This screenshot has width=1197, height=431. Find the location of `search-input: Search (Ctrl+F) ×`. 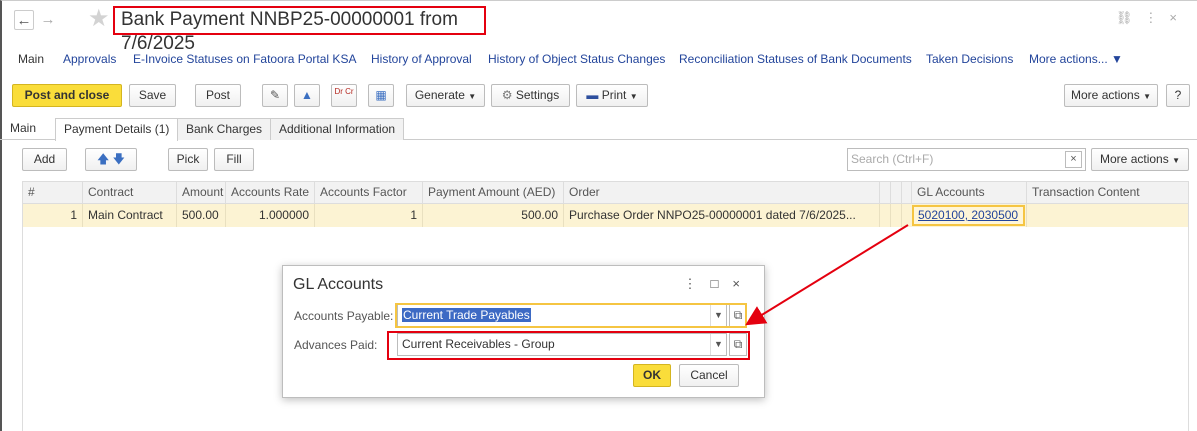

search-input: Search (Ctrl+F) × is located at coordinates (966, 159).